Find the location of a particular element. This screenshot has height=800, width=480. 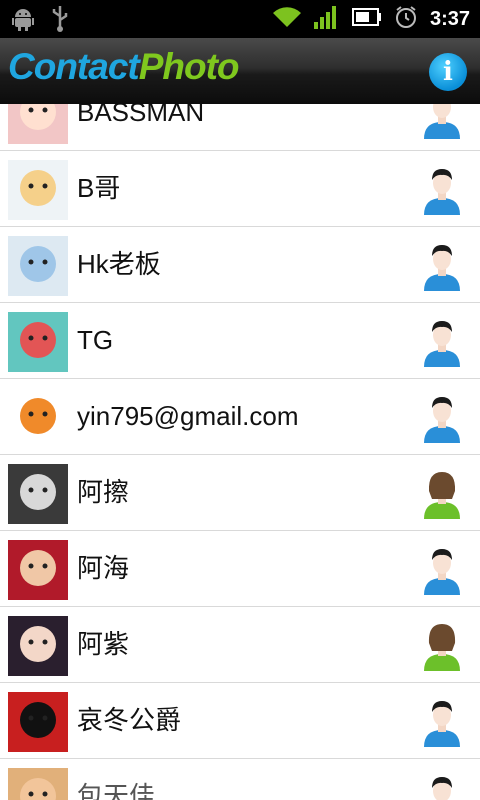

contact-row: yin795@gmail.com is located at coordinates (240, 417).